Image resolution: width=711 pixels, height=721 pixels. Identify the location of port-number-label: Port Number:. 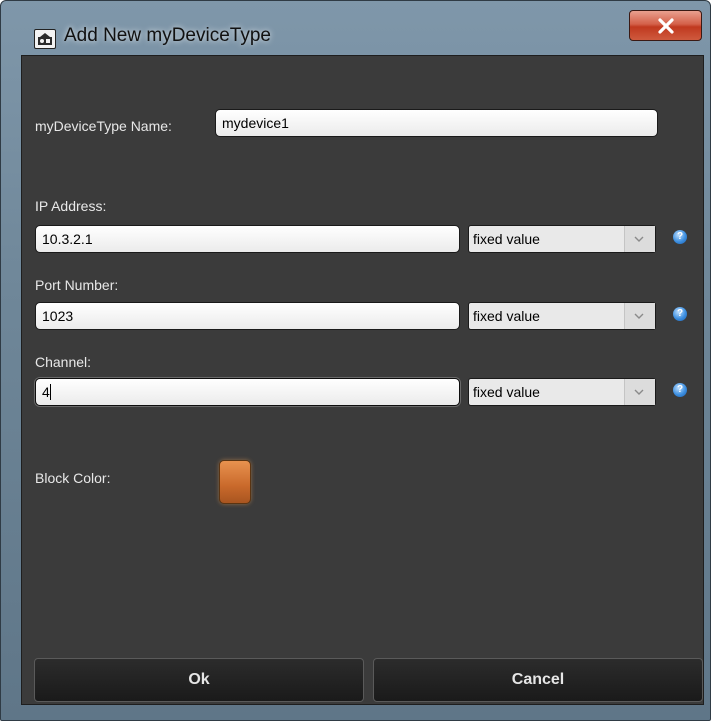
(77, 285).